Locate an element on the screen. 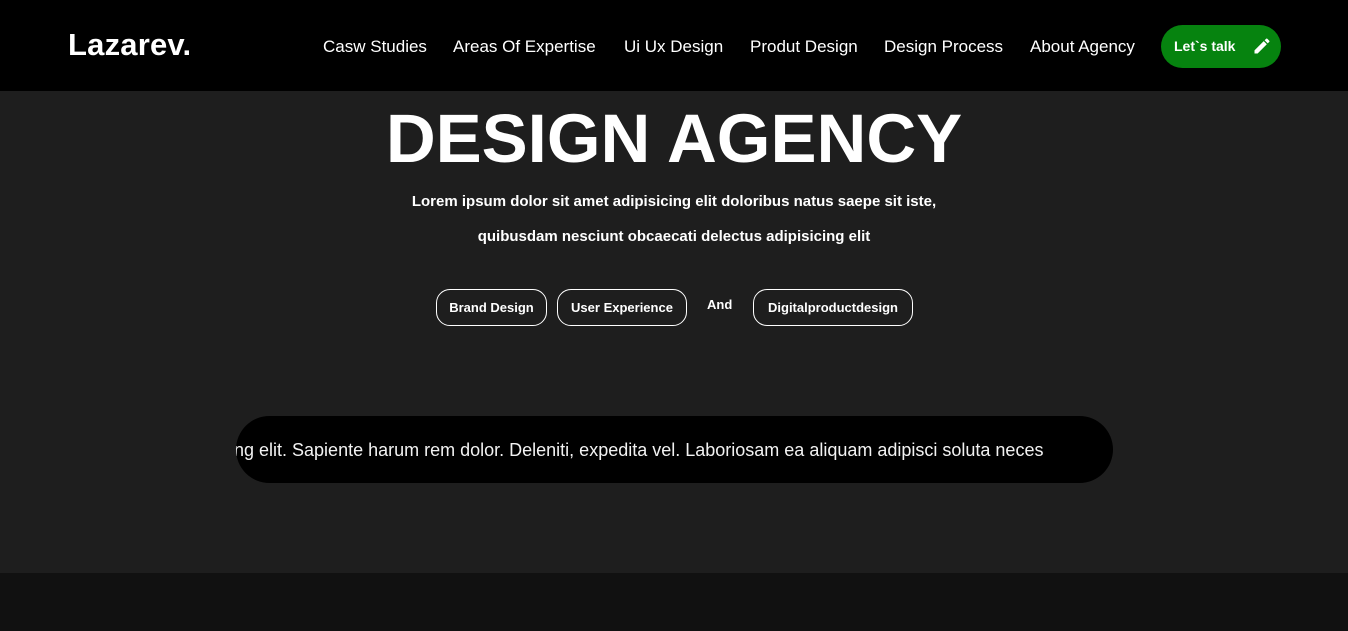  pencil-icon is located at coordinates (1262, 46).